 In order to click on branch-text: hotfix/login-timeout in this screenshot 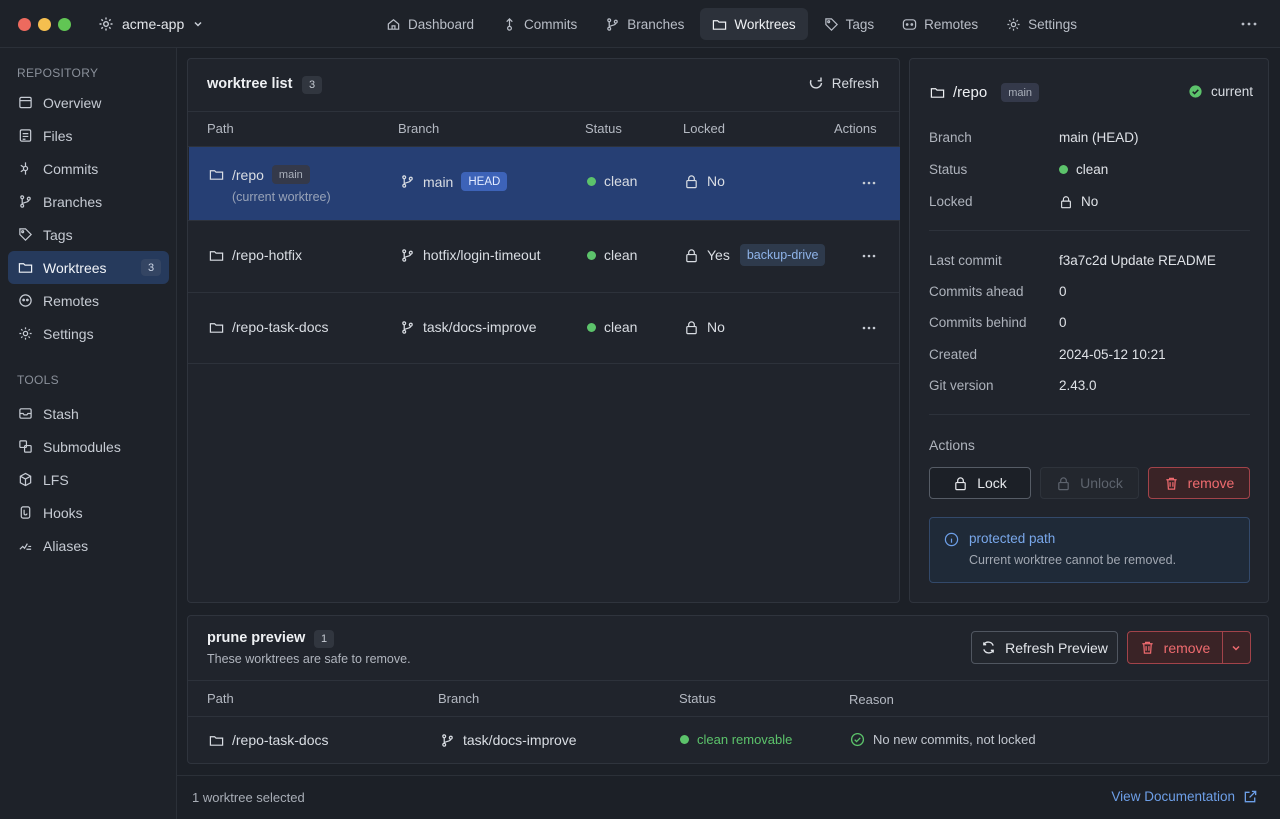, I will do `click(482, 255)`.